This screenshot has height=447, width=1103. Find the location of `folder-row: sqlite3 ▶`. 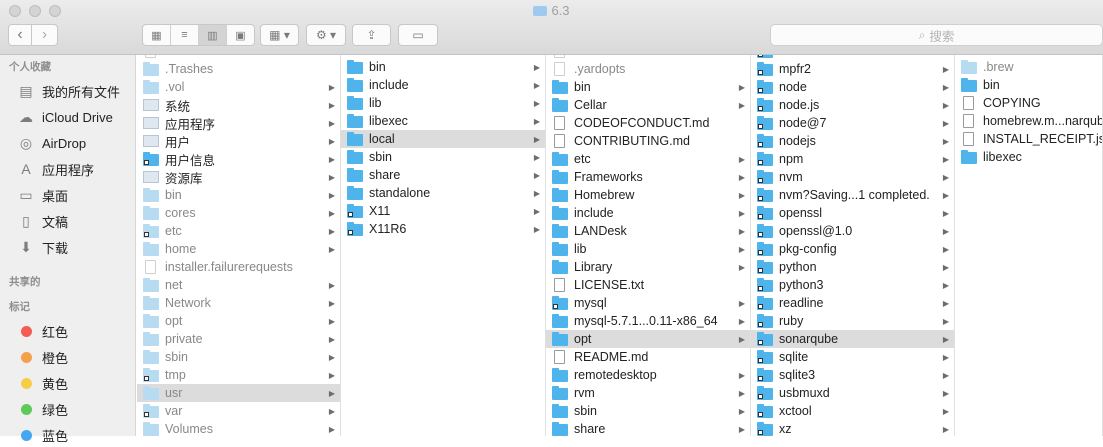

folder-row: sqlite3 ▶ is located at coordinates (852, 375).